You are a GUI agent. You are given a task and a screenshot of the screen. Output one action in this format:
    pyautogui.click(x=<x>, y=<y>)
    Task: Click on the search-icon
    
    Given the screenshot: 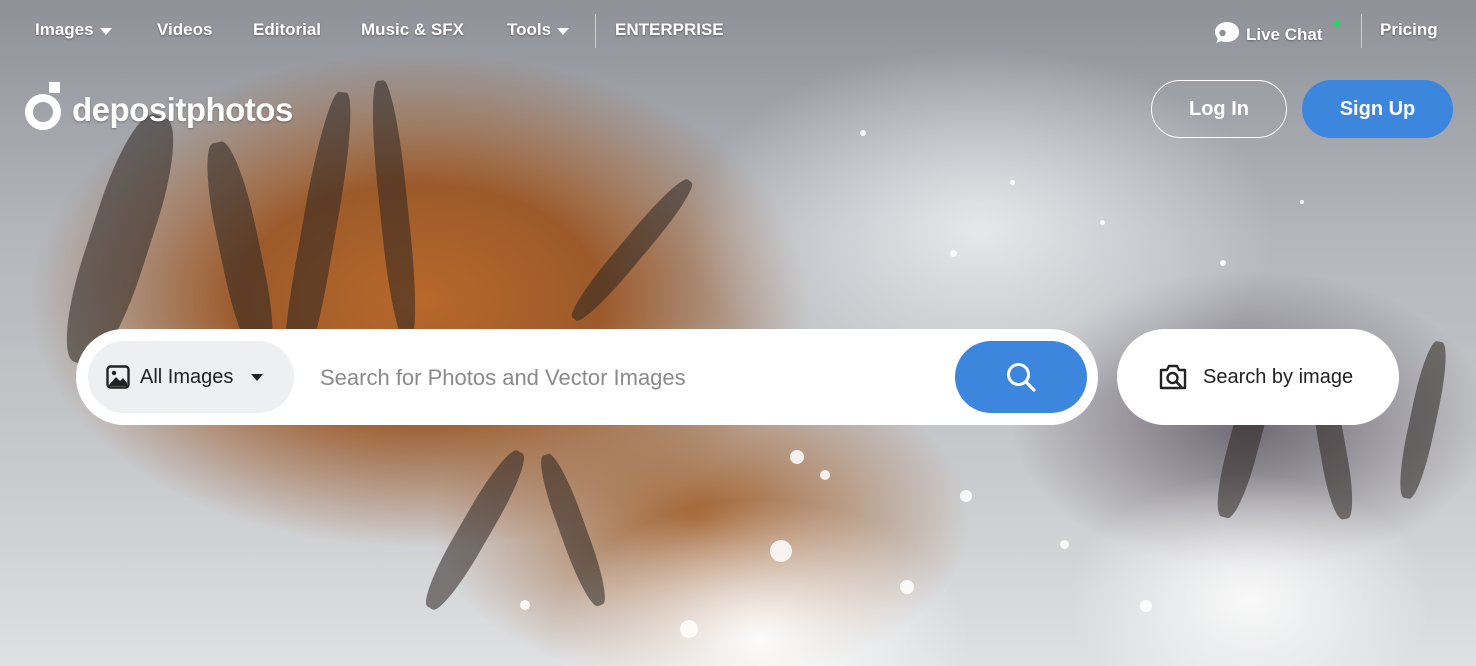 What is the action you would take?
    pyautogui.click(x=1021, y=377)
    